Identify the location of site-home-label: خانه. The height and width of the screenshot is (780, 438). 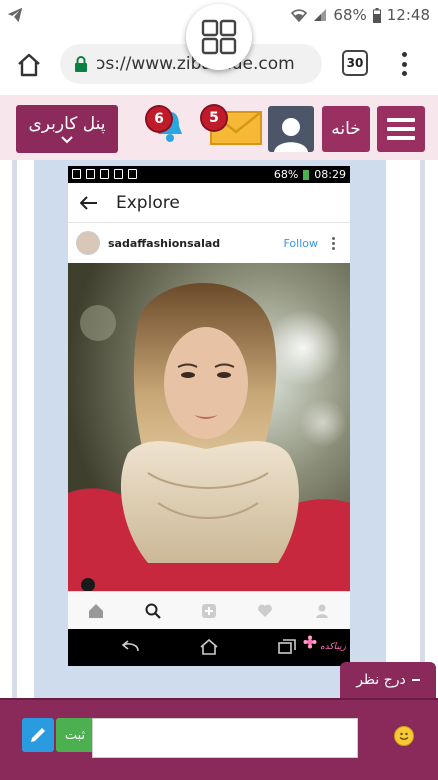
(346, 129).